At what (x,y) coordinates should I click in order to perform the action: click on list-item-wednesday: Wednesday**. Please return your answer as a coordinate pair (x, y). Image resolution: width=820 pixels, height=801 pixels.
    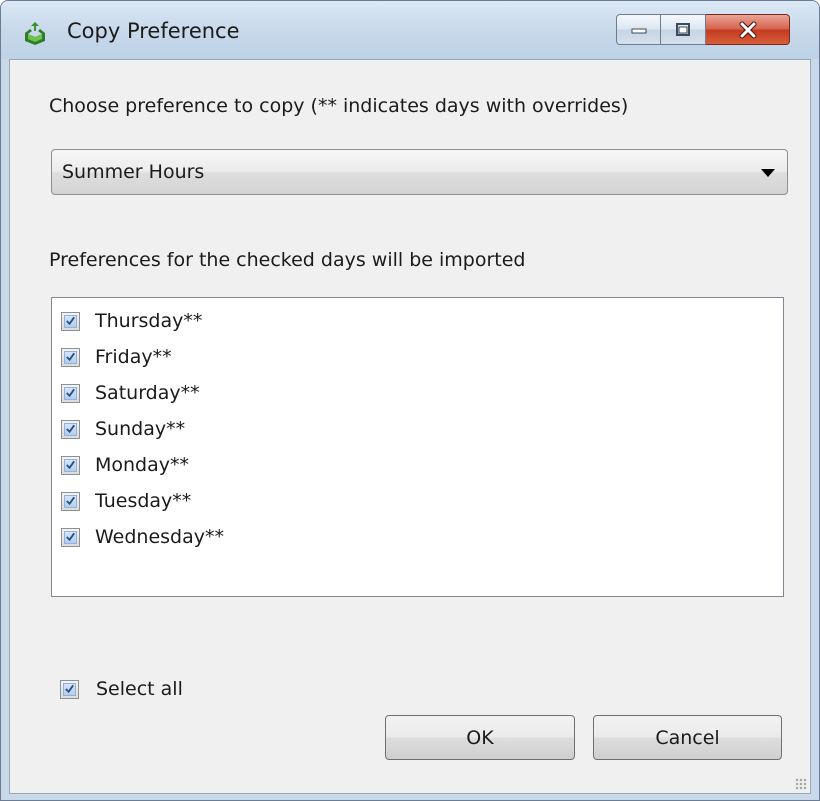
    Looking at the image, I should click on (142, 537).